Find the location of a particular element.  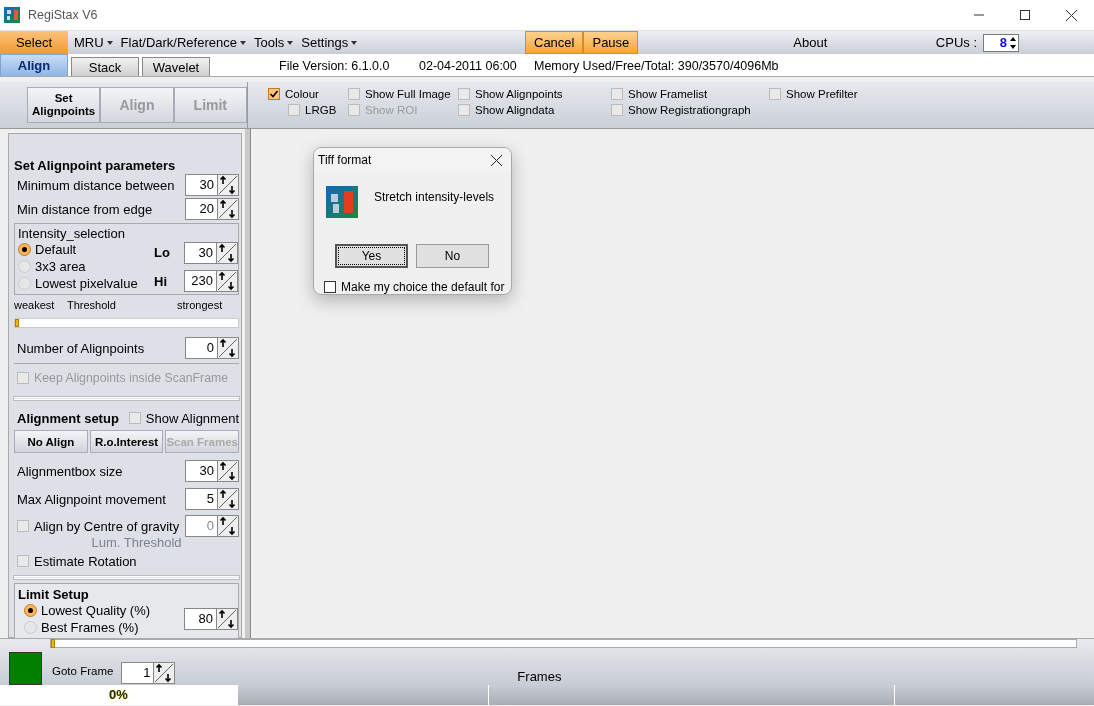

menu-item: Flat/Dark/Reference is located at coordinates (183, 42).